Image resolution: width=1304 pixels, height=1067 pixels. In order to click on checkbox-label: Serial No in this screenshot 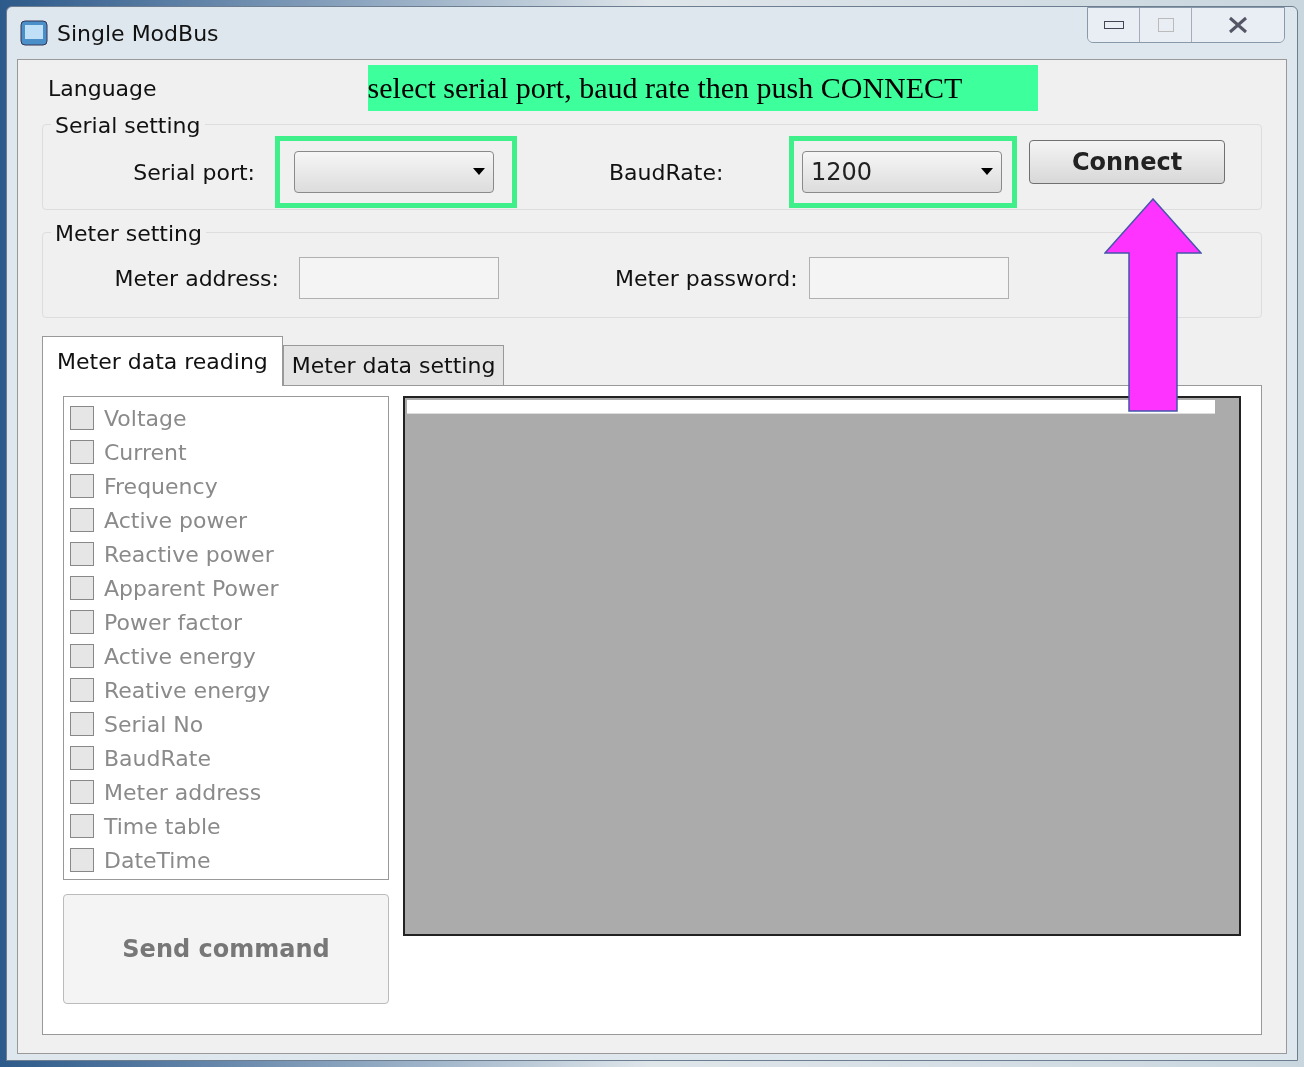, I will do `click(154, 724)`.